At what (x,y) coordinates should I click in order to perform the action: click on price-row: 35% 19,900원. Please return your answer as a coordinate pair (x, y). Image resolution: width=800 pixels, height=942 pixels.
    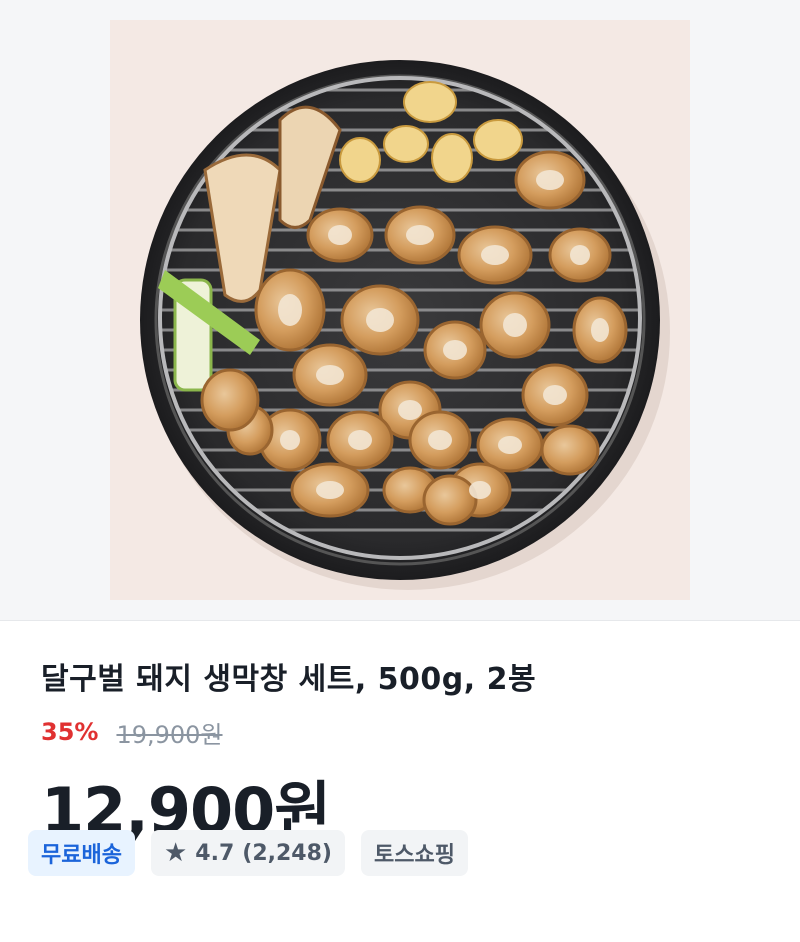
    Looking at the image, I should click on (132, 732).